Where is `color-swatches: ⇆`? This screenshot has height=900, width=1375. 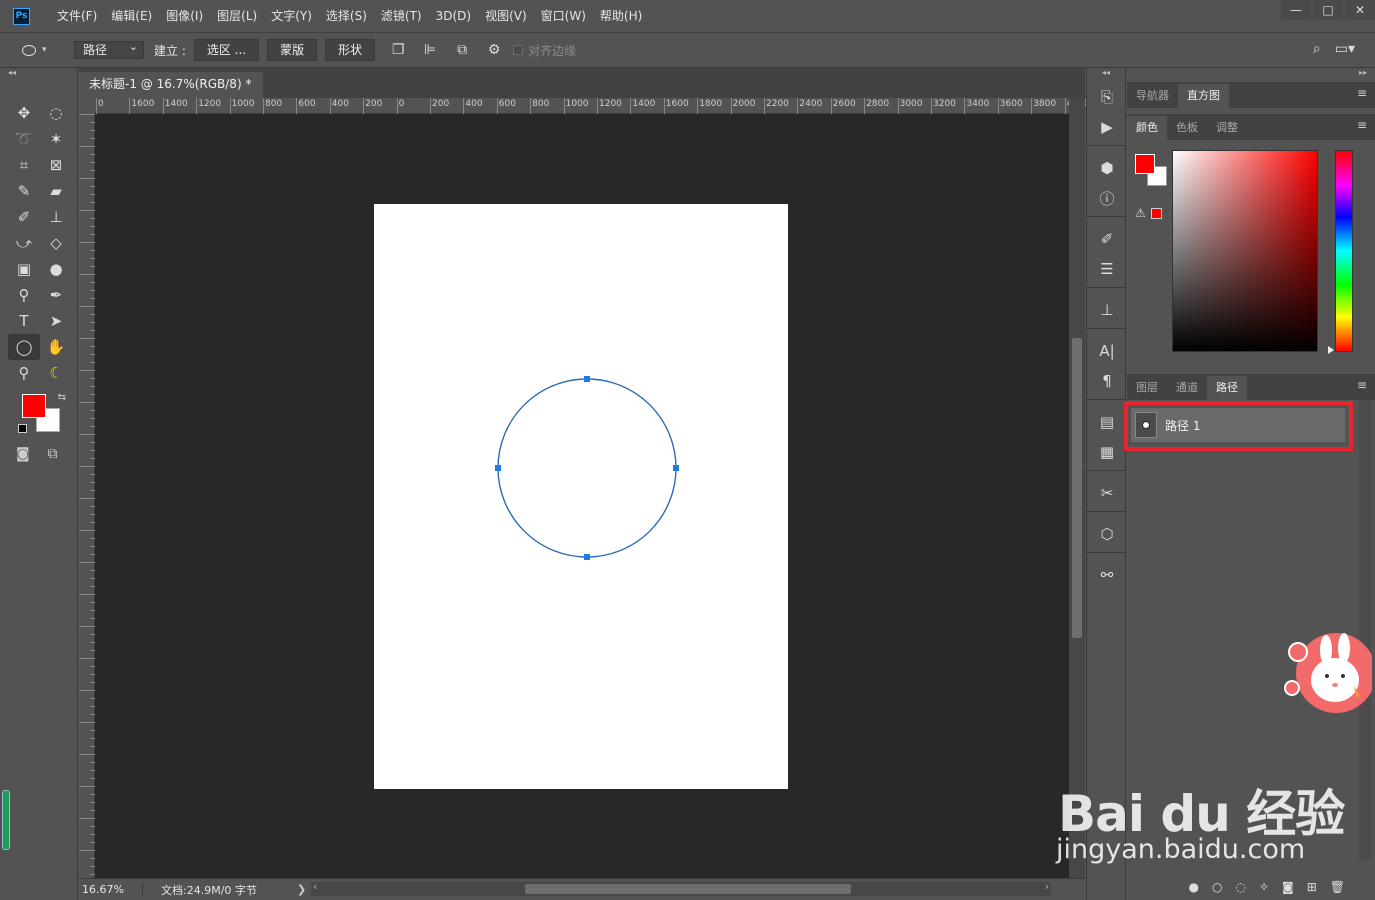 color-swatches: ⇆ is located at coordinates (42, 416).